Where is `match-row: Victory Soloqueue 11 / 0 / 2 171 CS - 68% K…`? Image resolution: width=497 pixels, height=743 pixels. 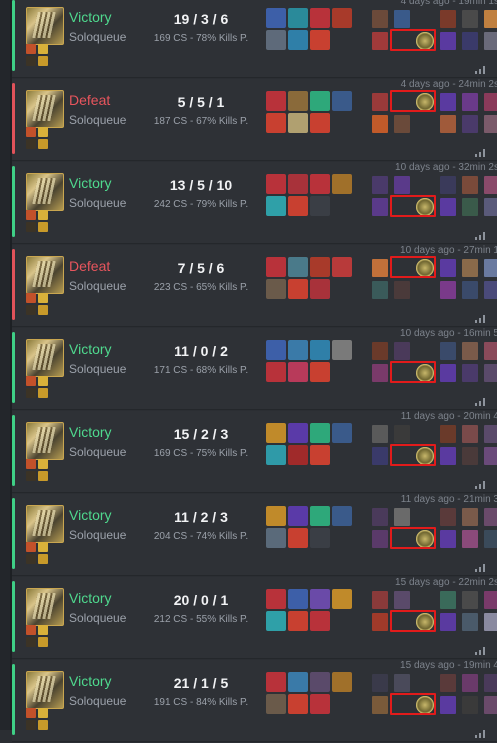 match-row: Victory Soloqueue 11 / 0 / 2 171 CS - 68% K… is located at coordinates (254, 369).